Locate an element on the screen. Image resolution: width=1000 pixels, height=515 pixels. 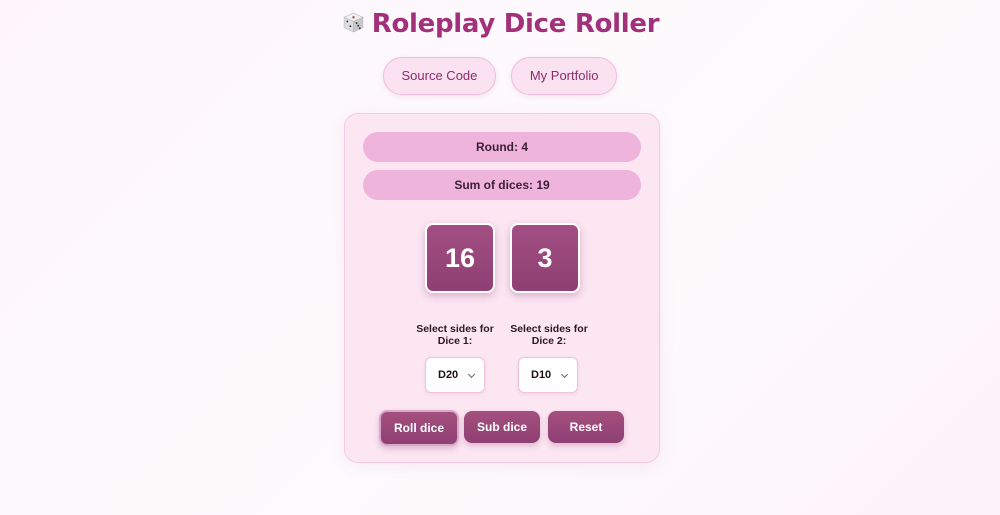
header-links: Source Code My Portfolio is located at coordinates (500, 76).